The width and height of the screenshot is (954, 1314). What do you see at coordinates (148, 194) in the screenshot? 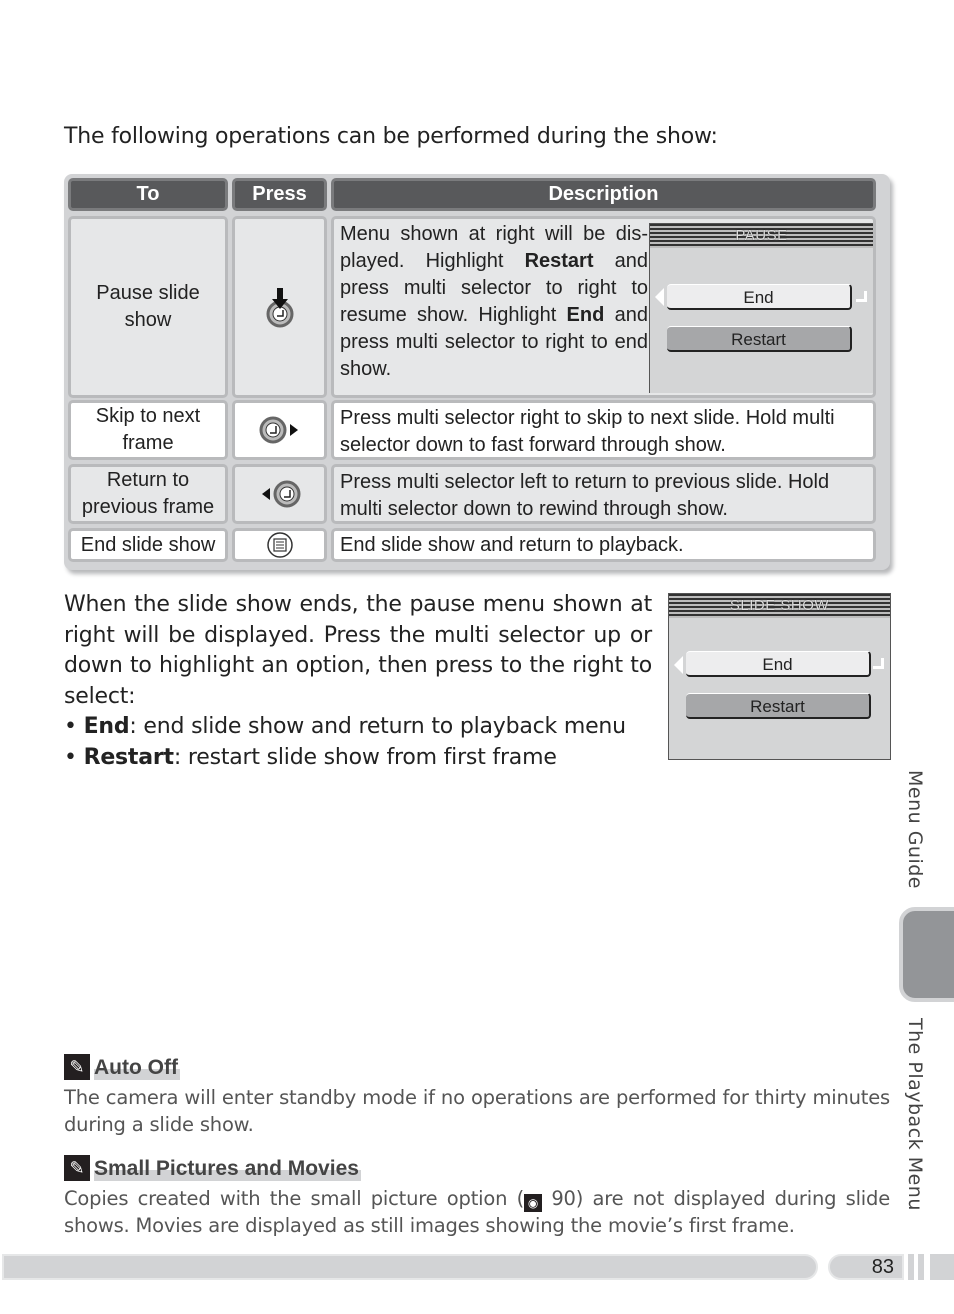
I see `header-to: To` at bounding box center [148, 194].